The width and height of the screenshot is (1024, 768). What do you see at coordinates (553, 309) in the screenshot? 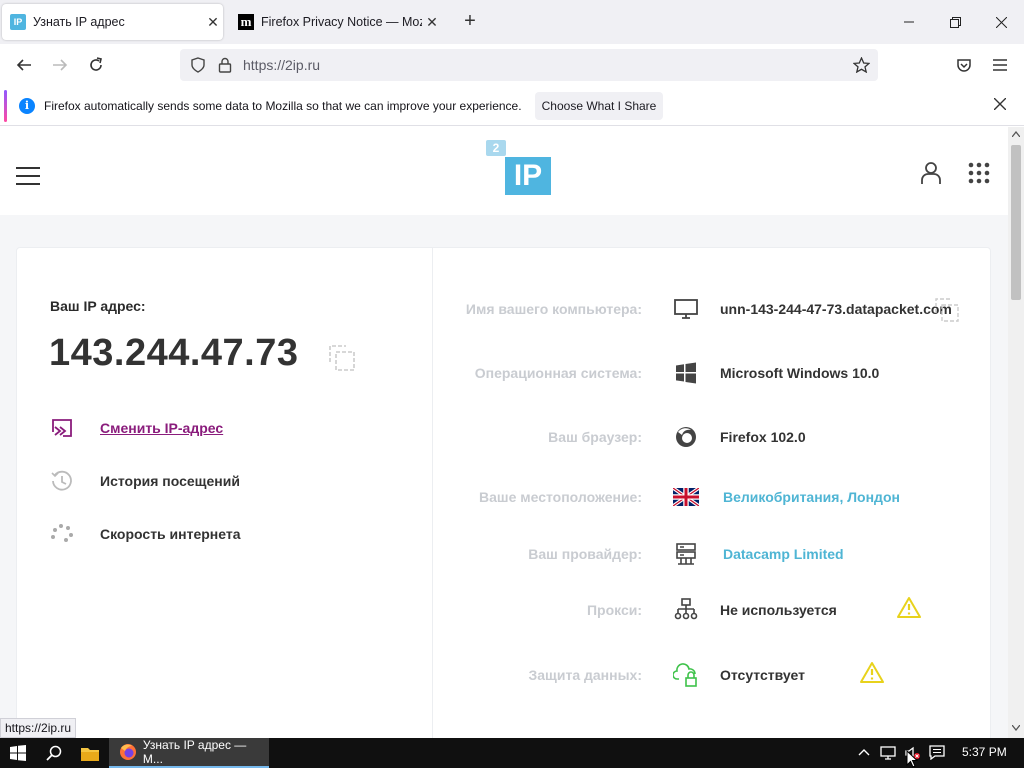
I see `info-label: Имя вашего компьютера:` at bounding box center [553, 309].